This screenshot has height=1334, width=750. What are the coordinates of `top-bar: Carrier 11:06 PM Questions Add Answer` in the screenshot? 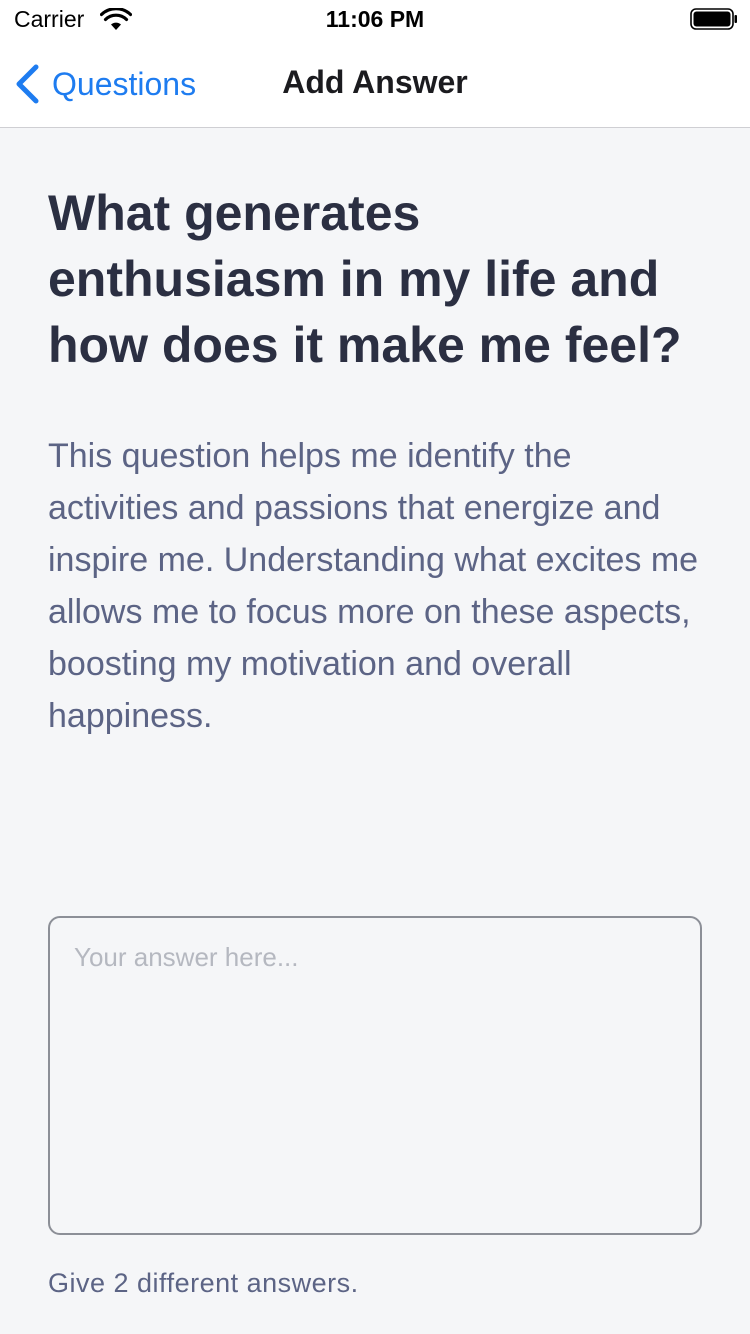 It's located at (375, 64).